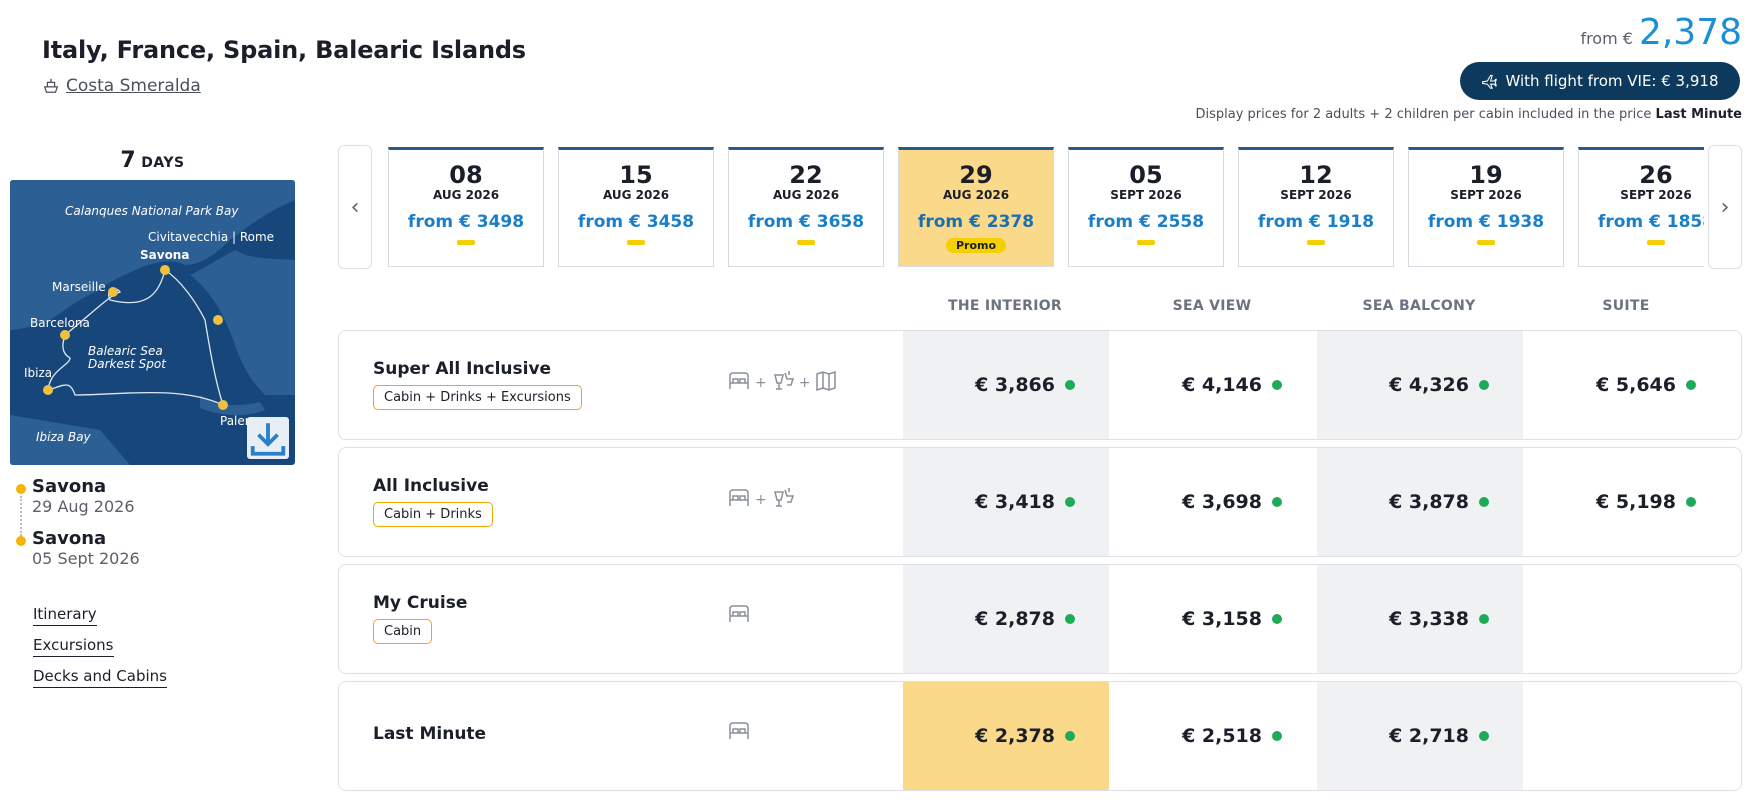  I want to click on chevron-right-icon: ›, so click(1725, 207).